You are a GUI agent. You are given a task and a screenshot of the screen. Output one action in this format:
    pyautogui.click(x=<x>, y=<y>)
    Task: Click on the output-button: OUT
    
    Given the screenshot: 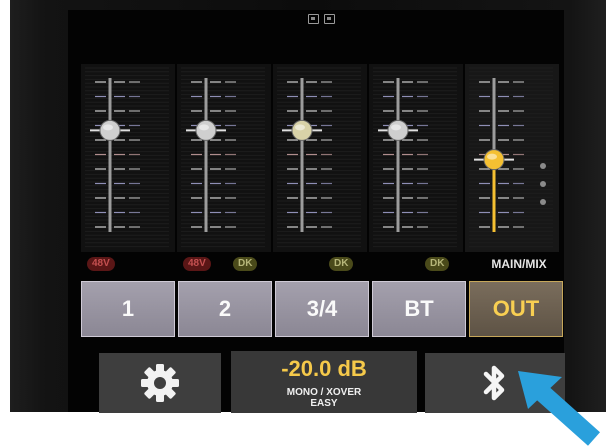 What is the action you would take?
    pyautogui.click(x=516, y=309)
    